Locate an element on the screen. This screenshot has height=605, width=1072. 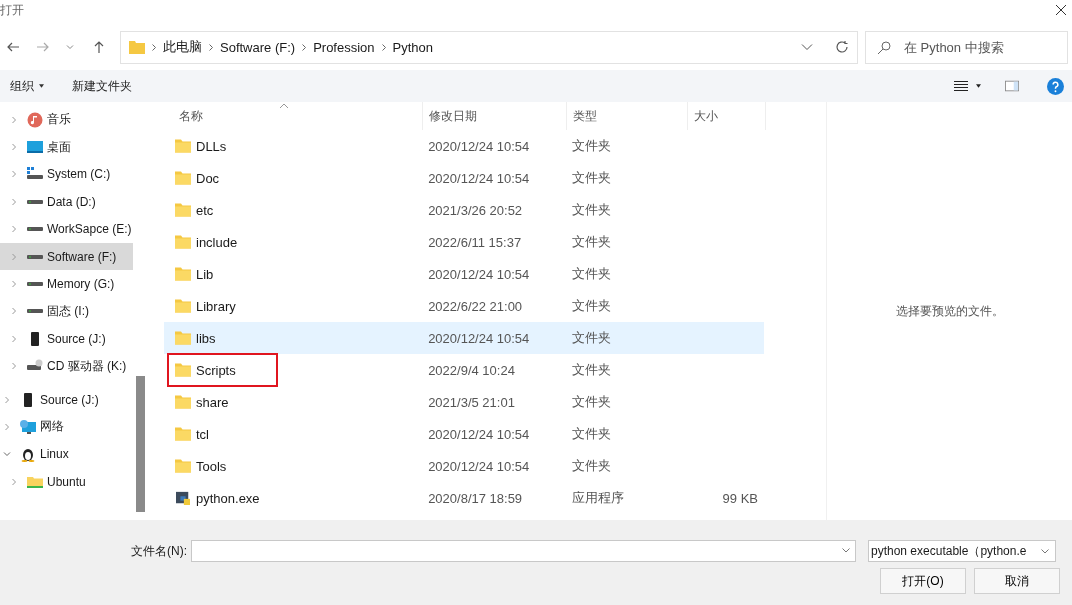
file-row: Scripts 2022/9/4 10:24 文件夹 is located at coordinates (464, 370).